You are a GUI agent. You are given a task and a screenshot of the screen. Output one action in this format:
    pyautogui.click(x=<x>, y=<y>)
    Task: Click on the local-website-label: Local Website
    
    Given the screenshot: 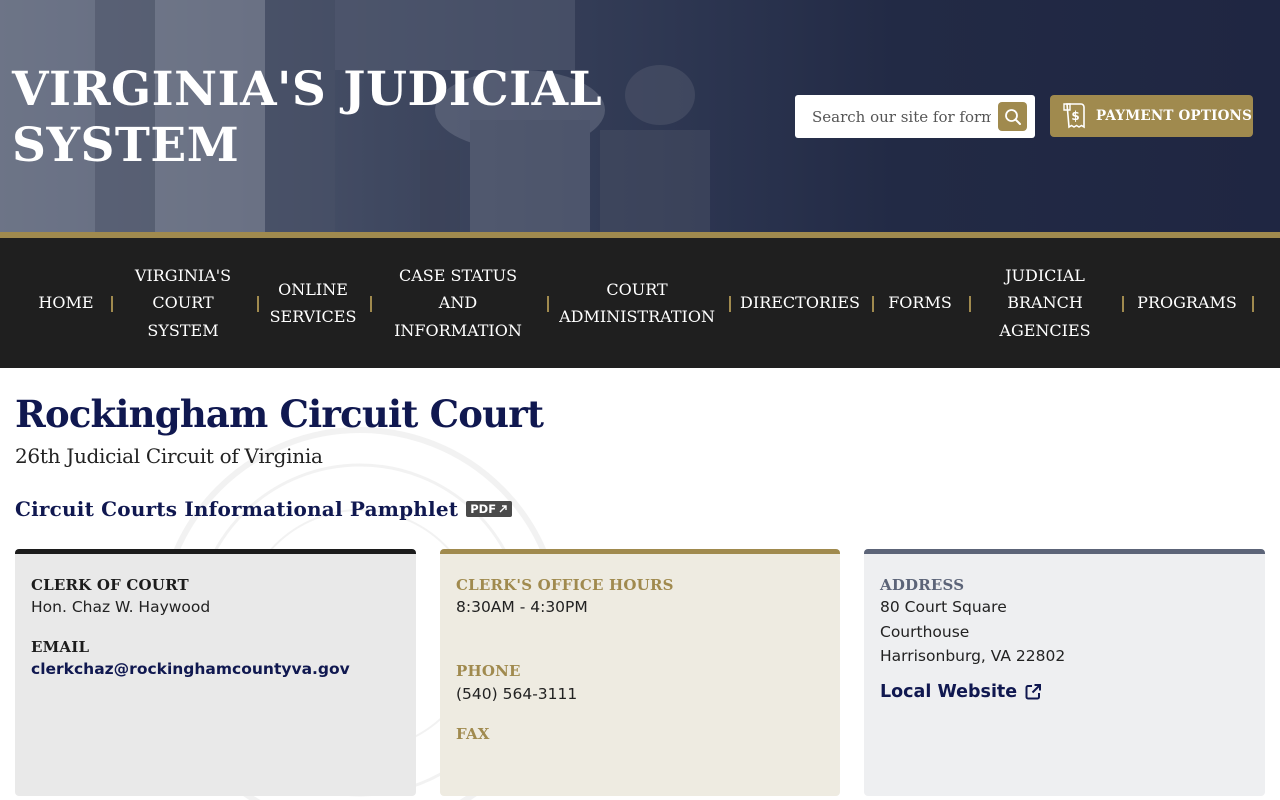 What is the action you would take?
    pyautogui.click(x=949, y=692)
    